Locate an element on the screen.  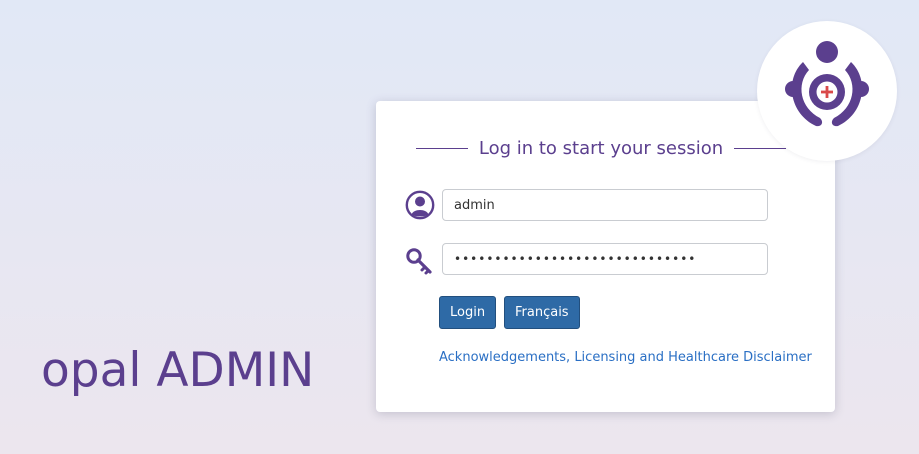
login-heading-text: Log in to start your session is located at coordinates (601, 148).